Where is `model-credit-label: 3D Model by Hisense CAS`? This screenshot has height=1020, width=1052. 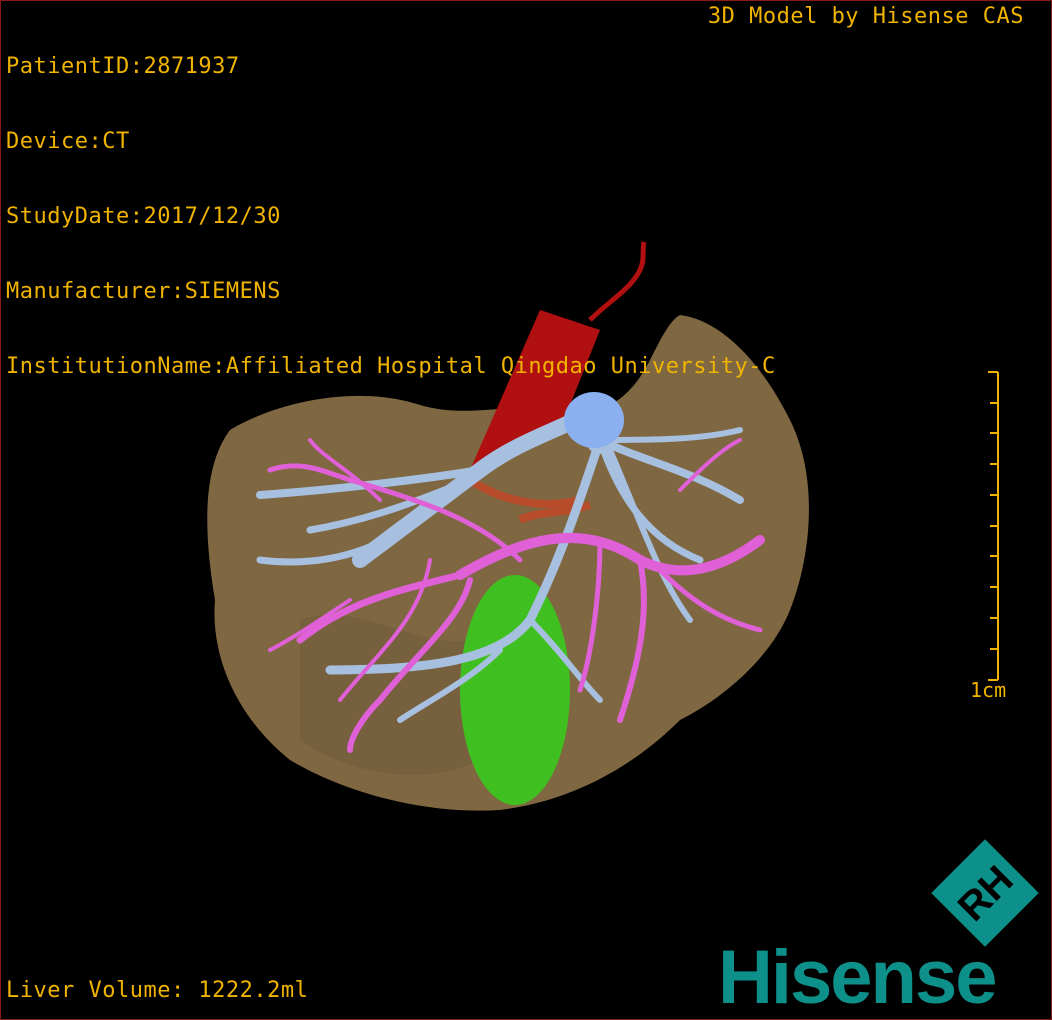 model-credit-label: 3D Model by Hisense CAS is located at coordinates (865, 16).